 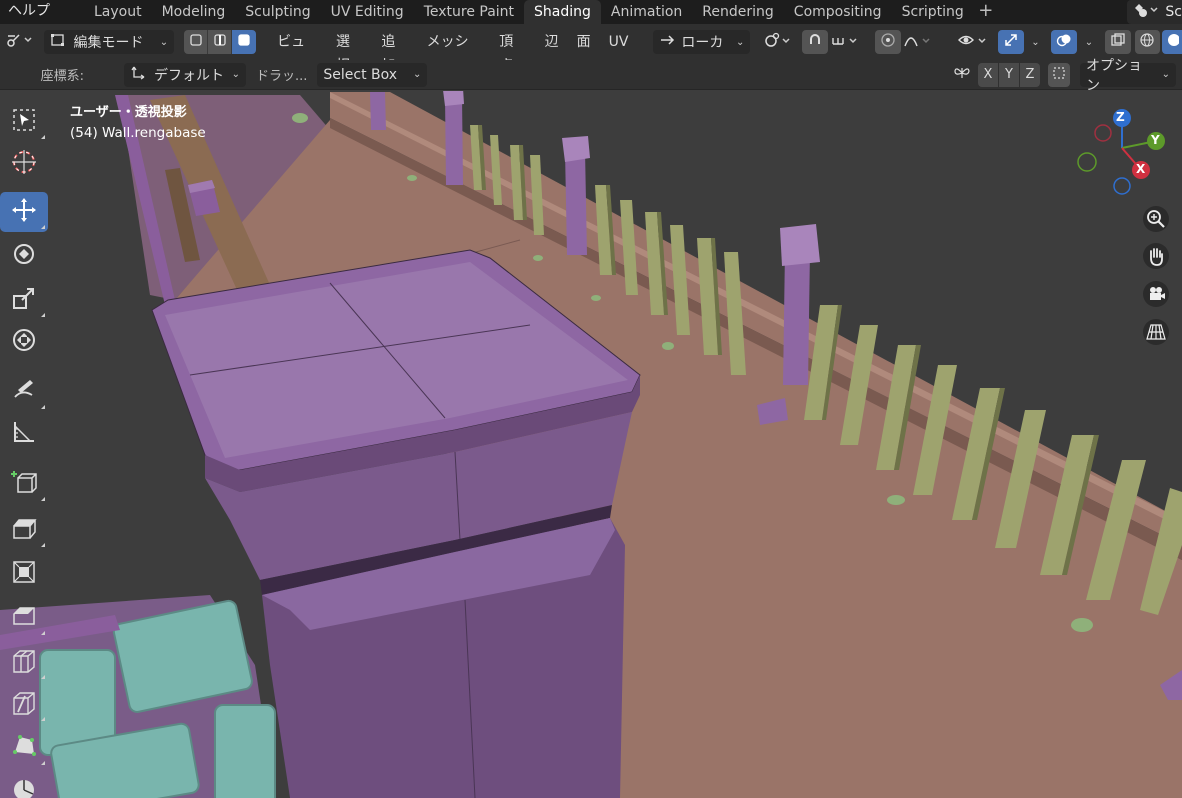 I want to click on edge-select-button, so click(x=220, y=42).